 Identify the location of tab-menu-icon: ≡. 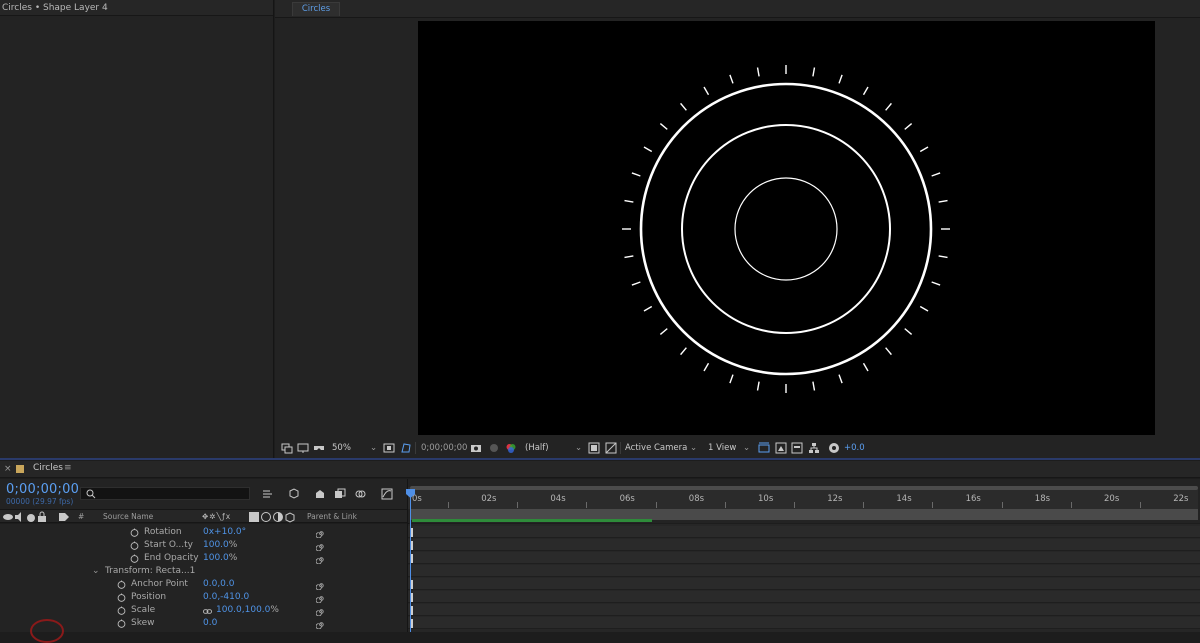
(68, 468).